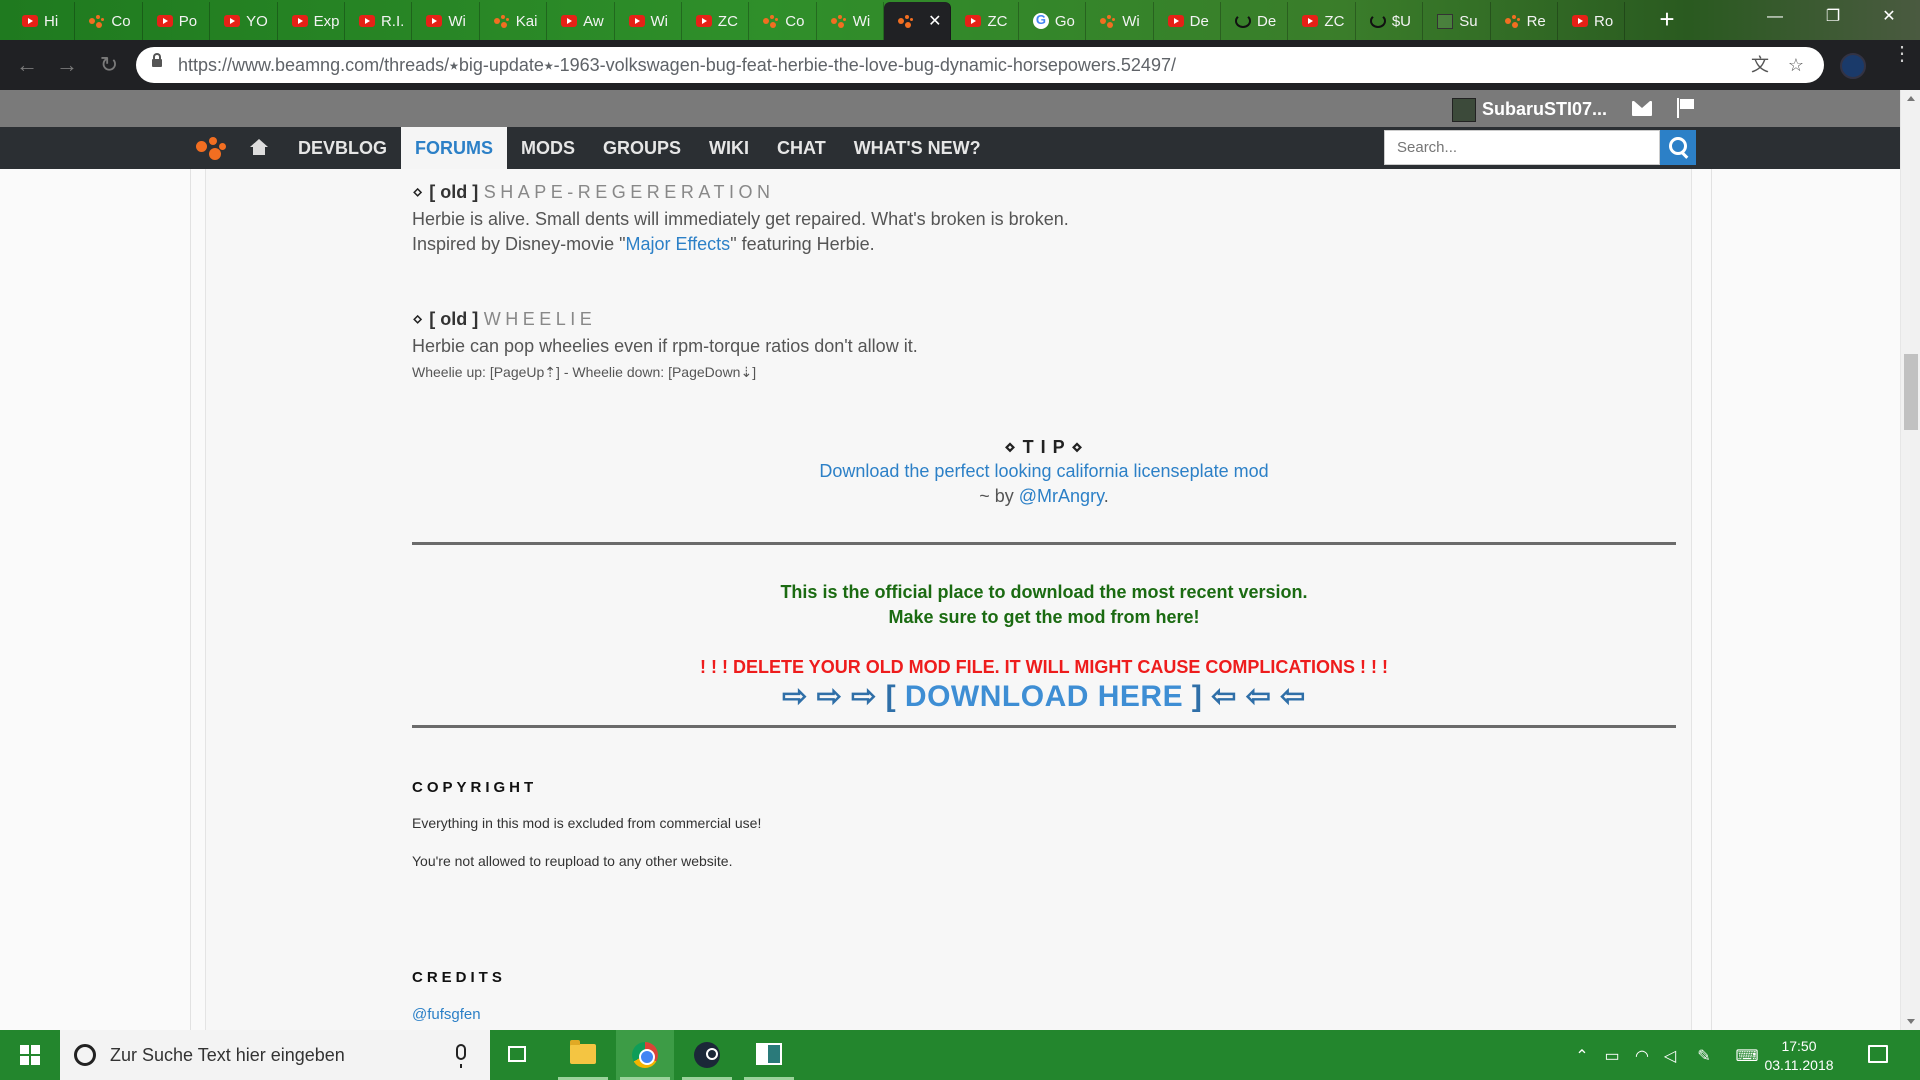 The image size is (1920, 1080). I want to click on page-scrollbar, so click(1910, 560).